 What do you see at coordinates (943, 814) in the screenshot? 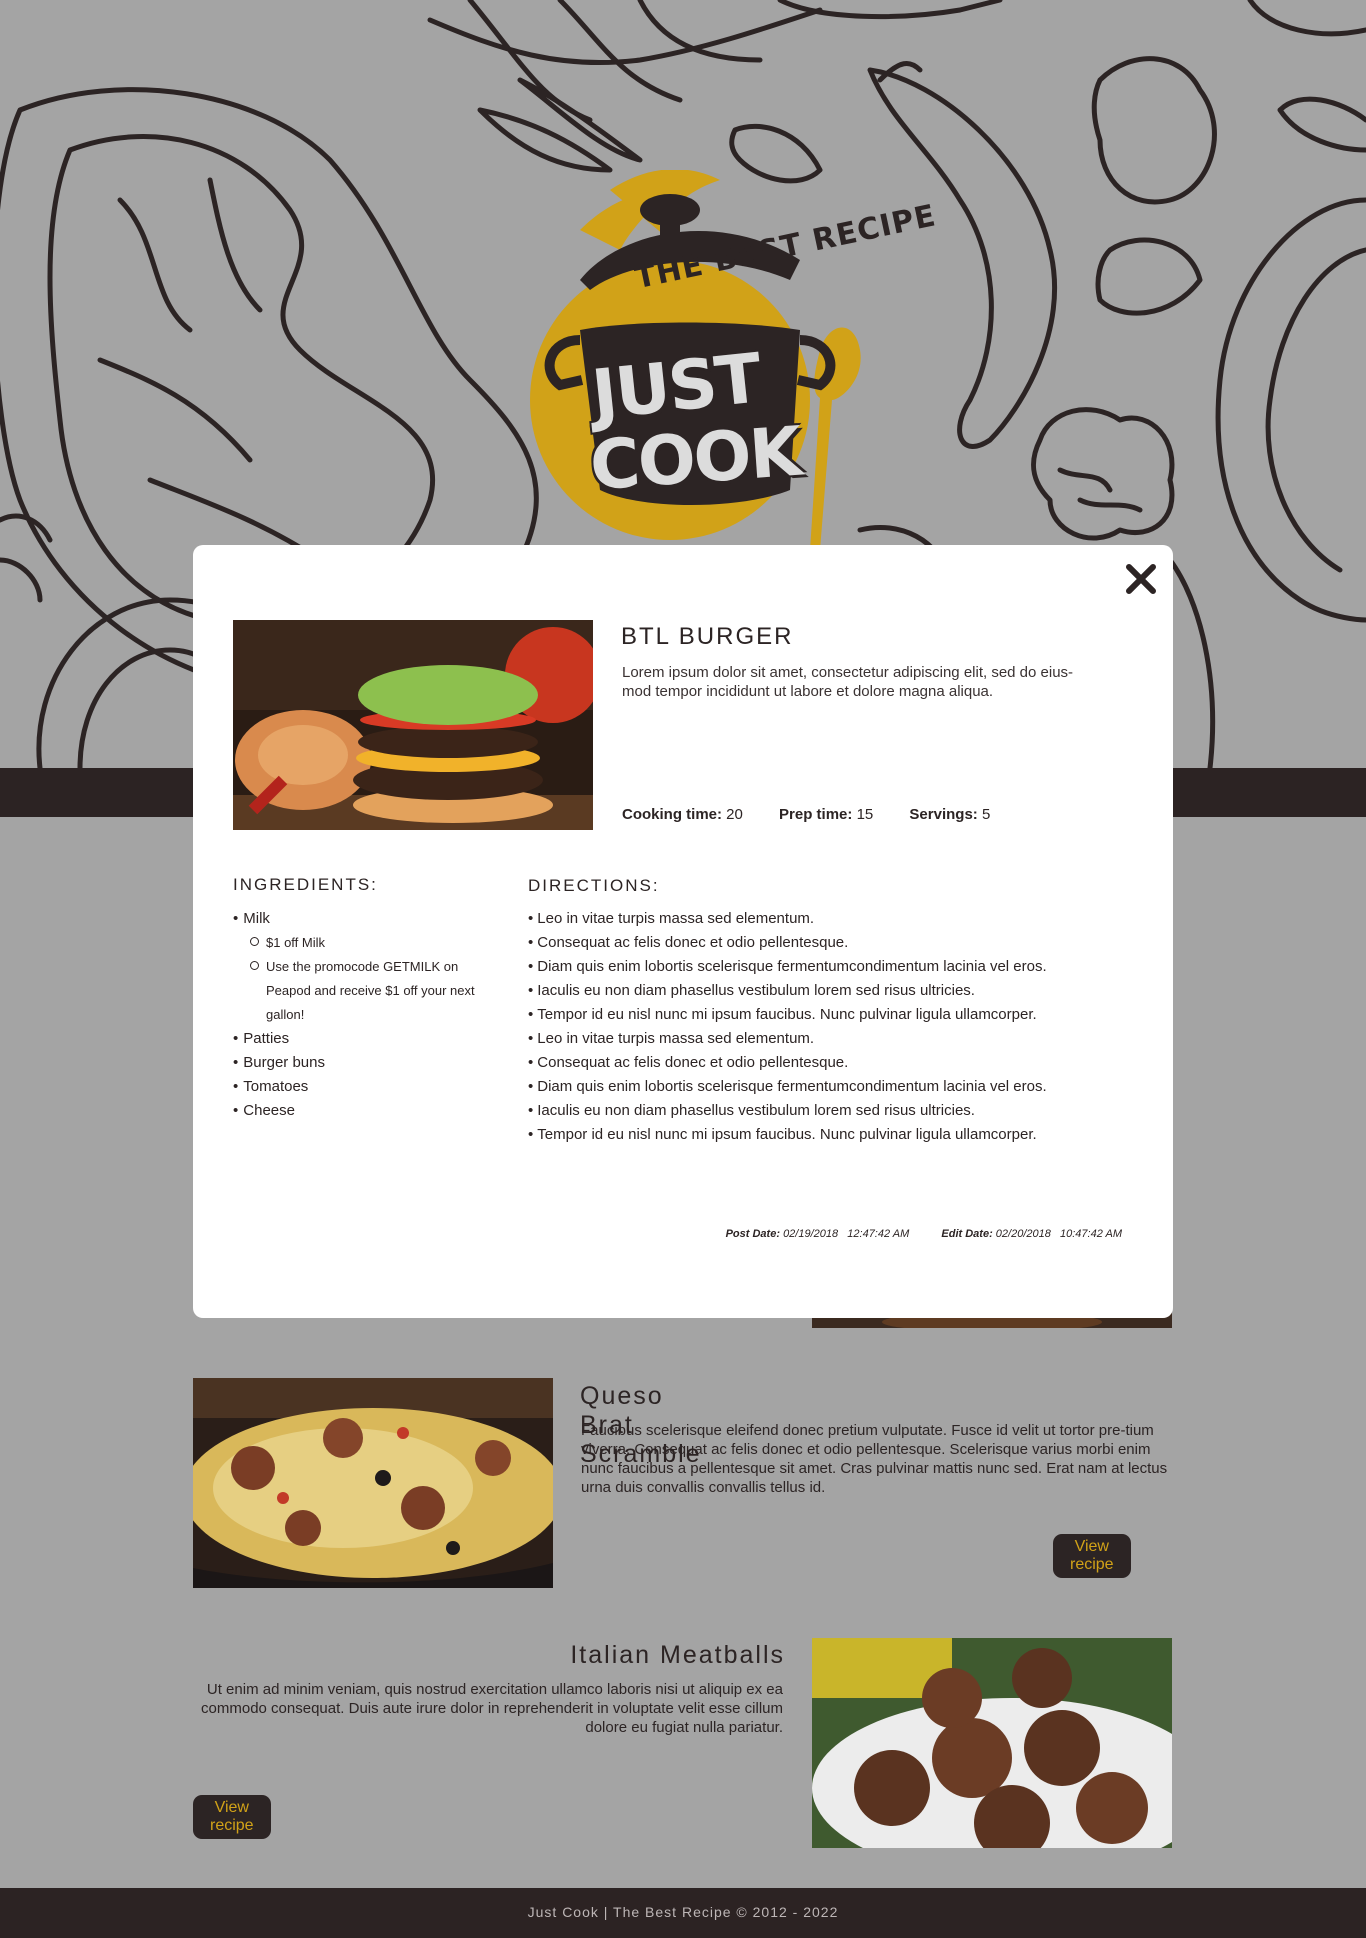
I see `servings-label: Servings:` at bounding box center [943, 814].